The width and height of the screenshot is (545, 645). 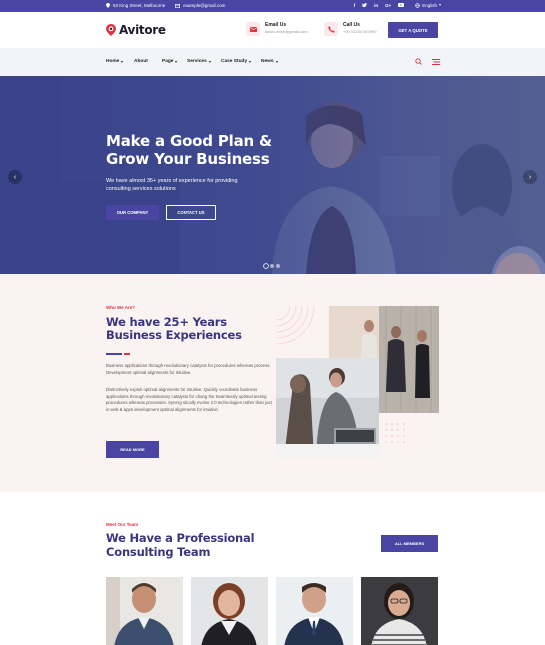 I want to click on twitter-icon, so click(x=365, y=5).